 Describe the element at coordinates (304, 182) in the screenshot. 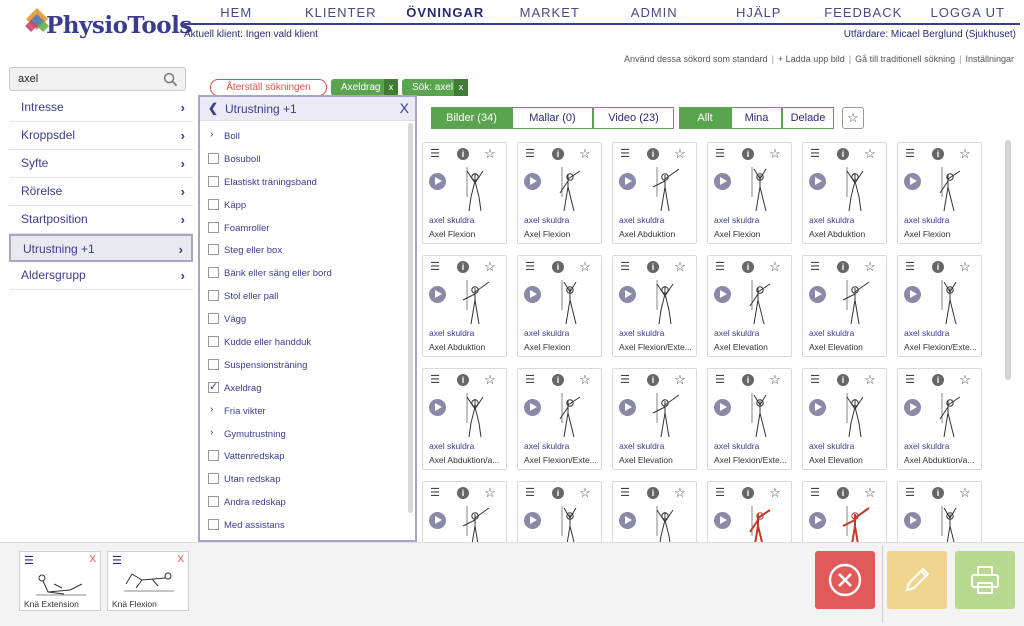

I see `equipment-option: Elastiskt träningsband` at that location.